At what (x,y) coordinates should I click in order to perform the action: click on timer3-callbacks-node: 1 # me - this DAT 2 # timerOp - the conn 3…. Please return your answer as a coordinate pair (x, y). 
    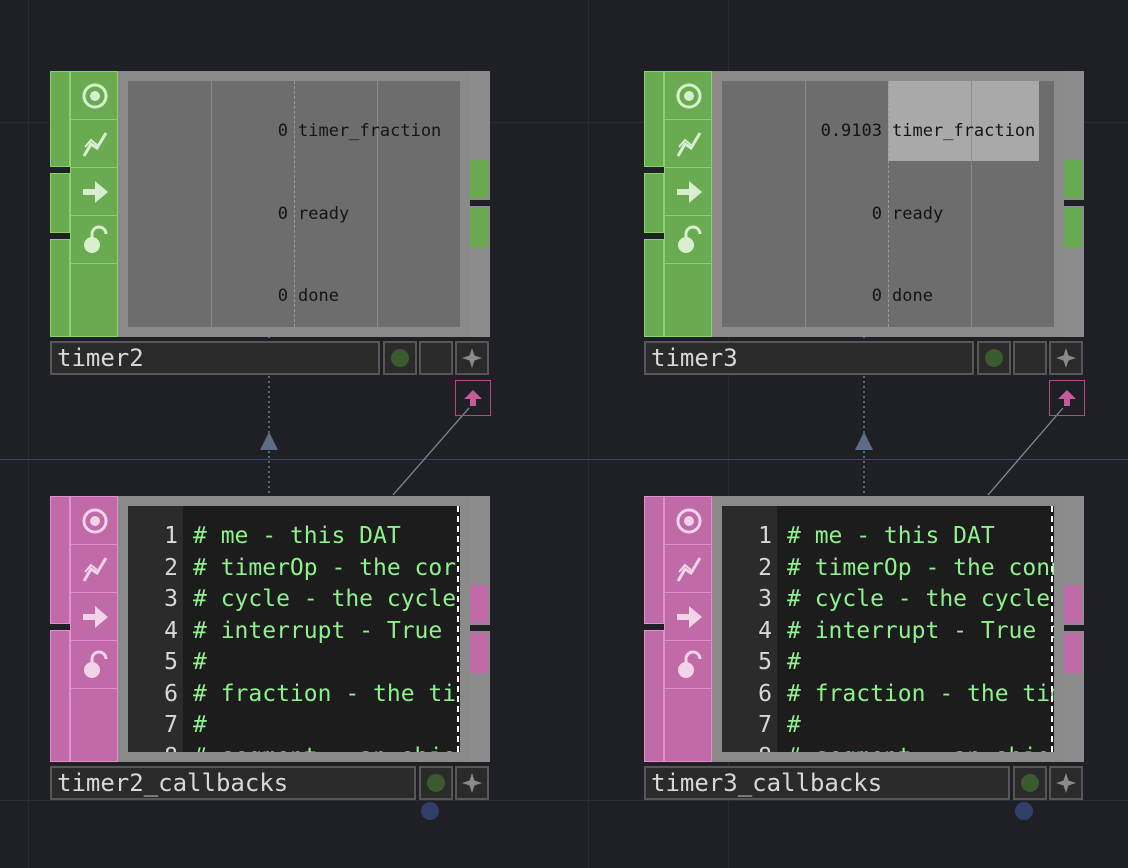
    Looking at the image, I should click on (864, 629).